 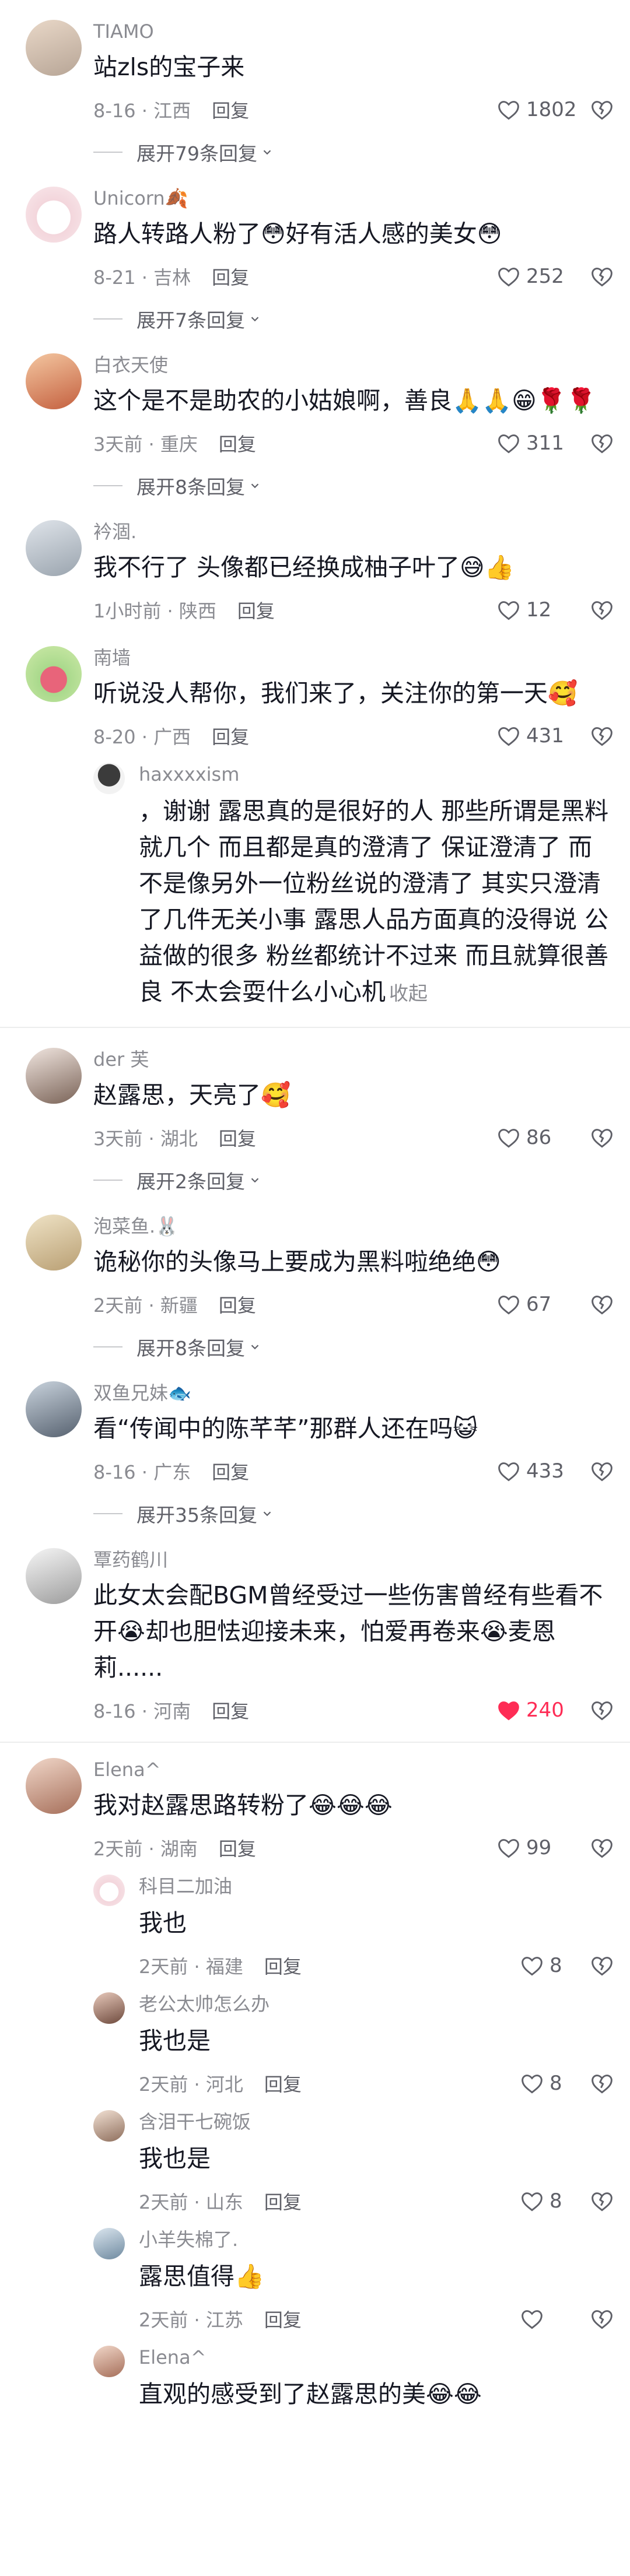 I want to click on like-button: 12, so click(x=538, y=610).